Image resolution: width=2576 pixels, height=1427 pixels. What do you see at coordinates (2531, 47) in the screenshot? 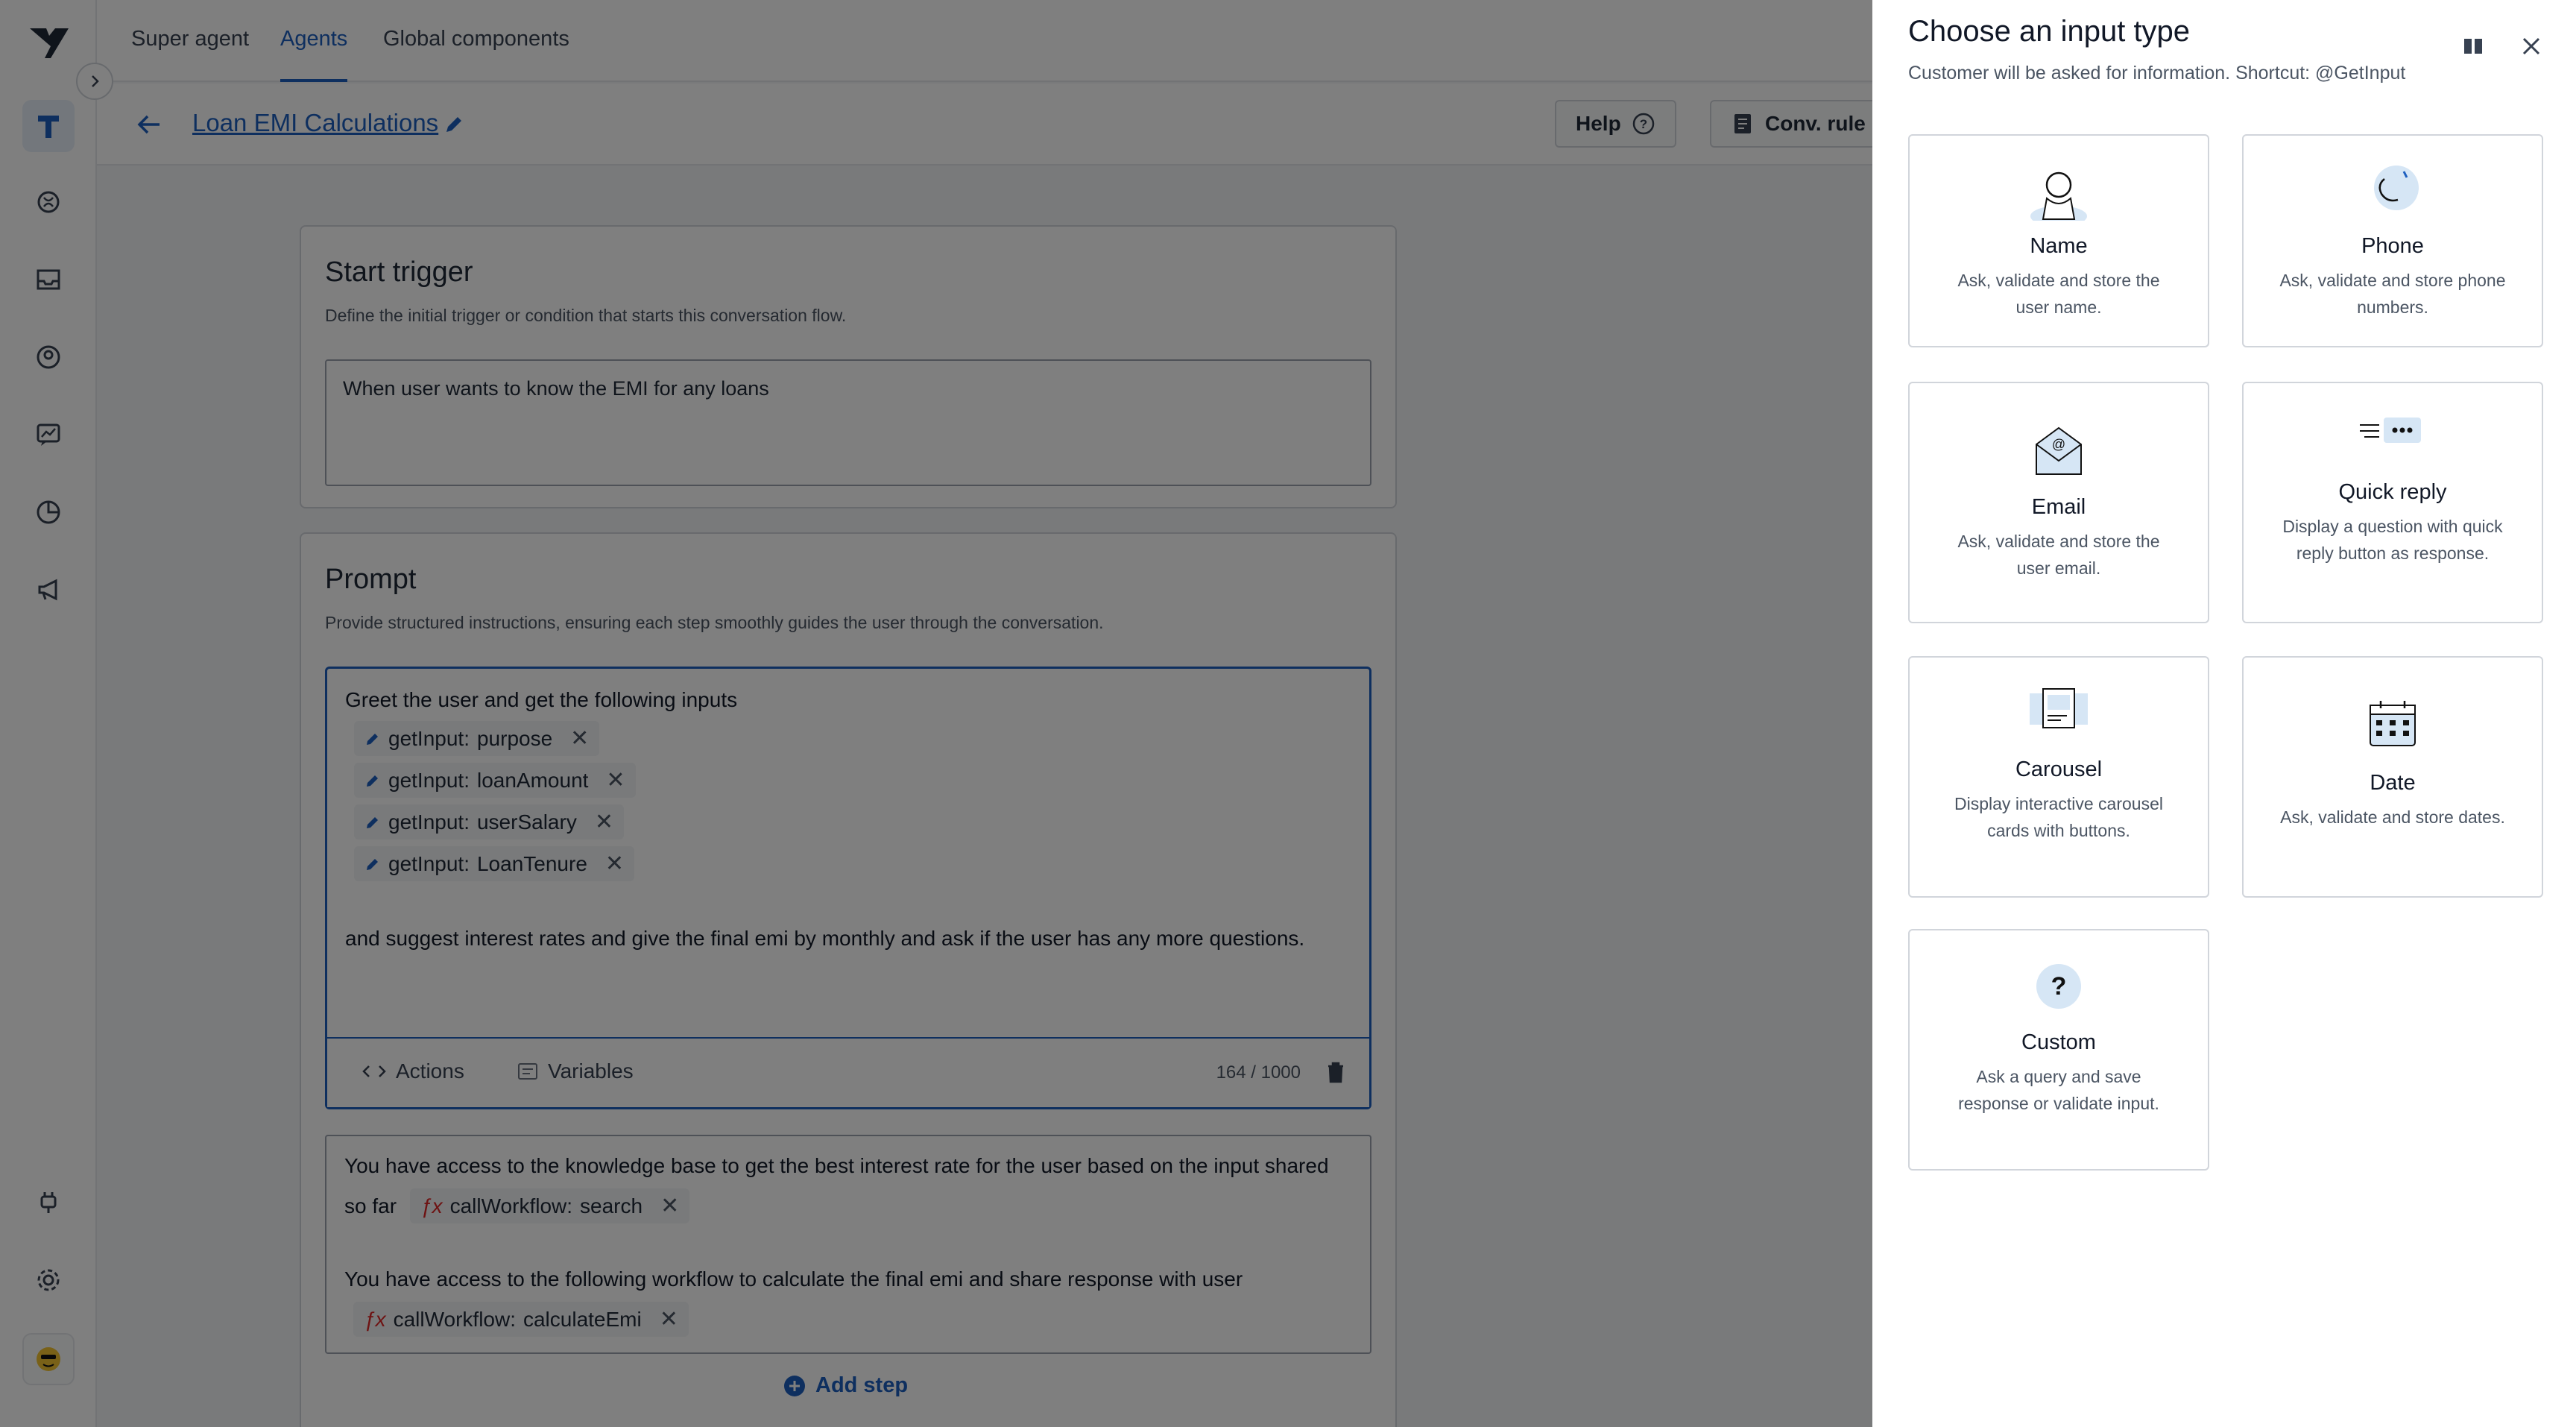
I see `close-icon` at bounding box center [2531, 47].